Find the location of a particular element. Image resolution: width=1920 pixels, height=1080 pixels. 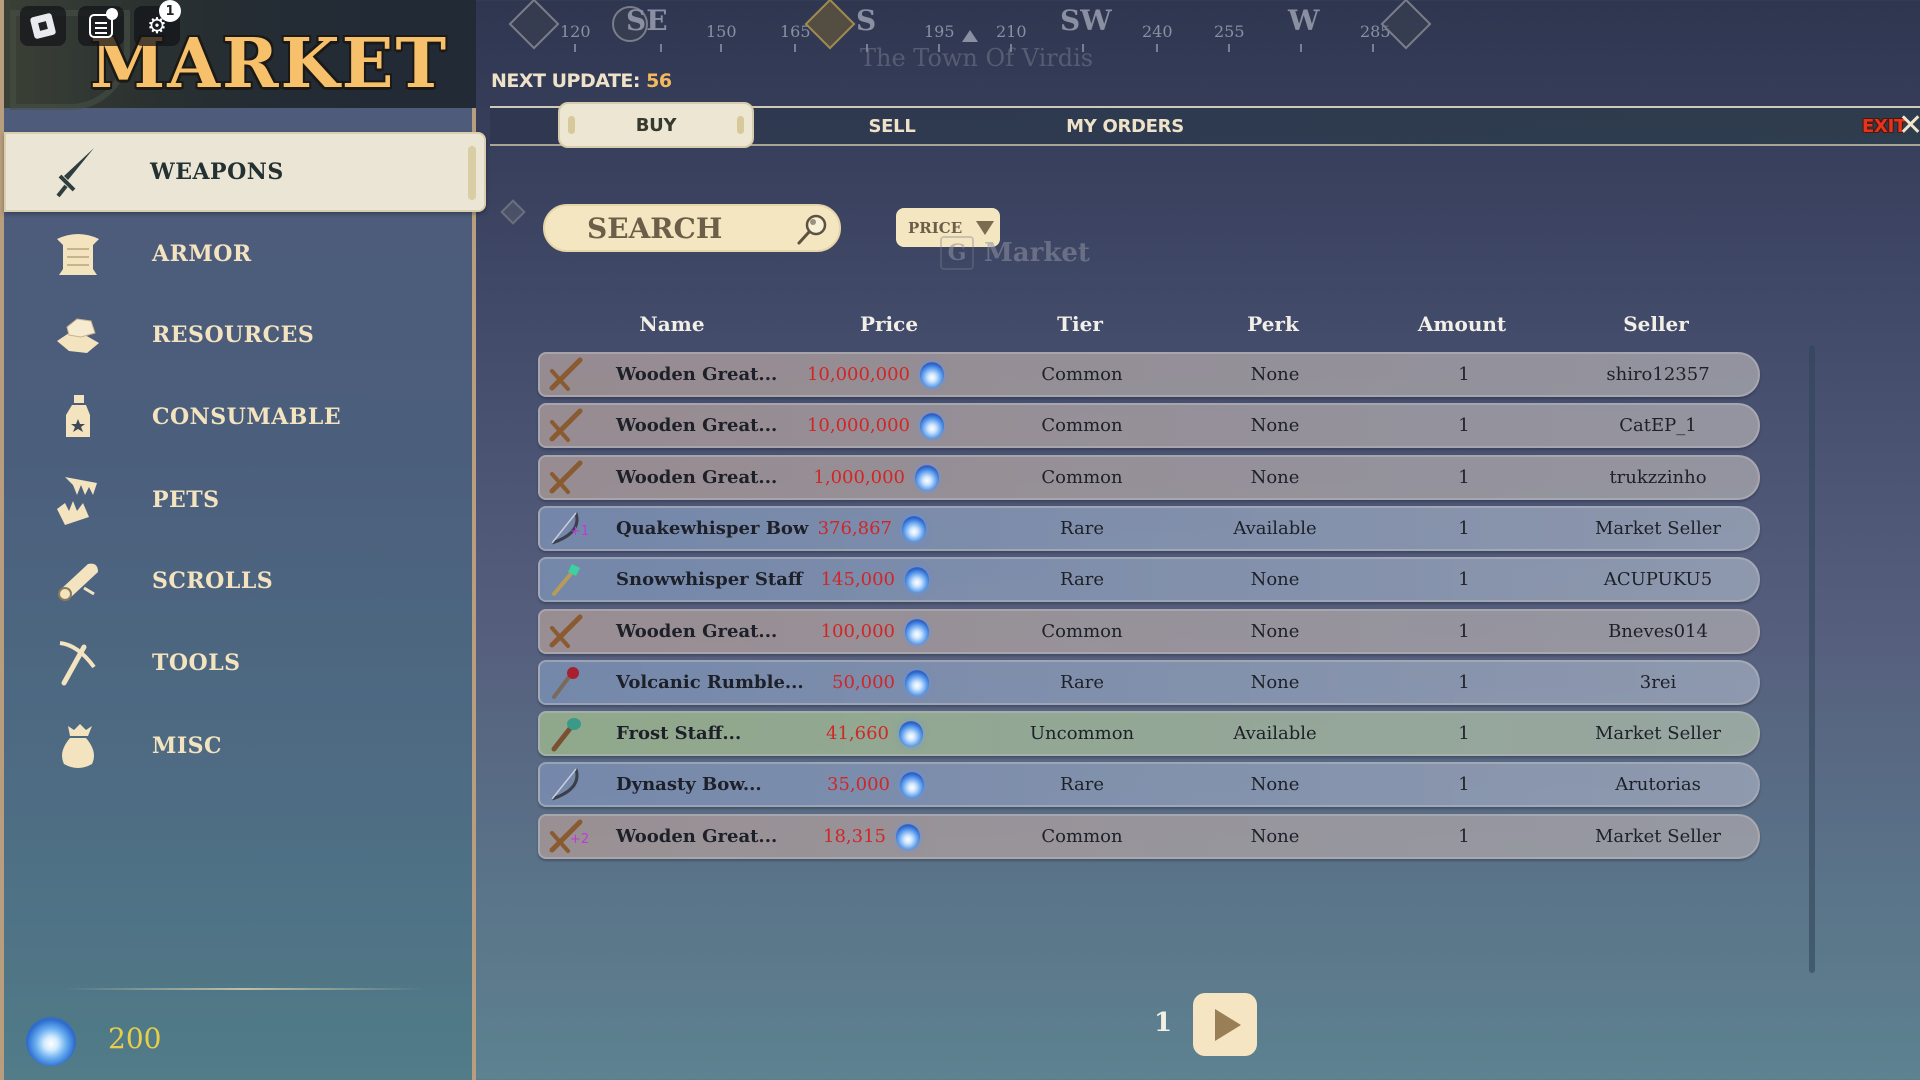

page-number: 1 is located at coordinates (1163, 1023).